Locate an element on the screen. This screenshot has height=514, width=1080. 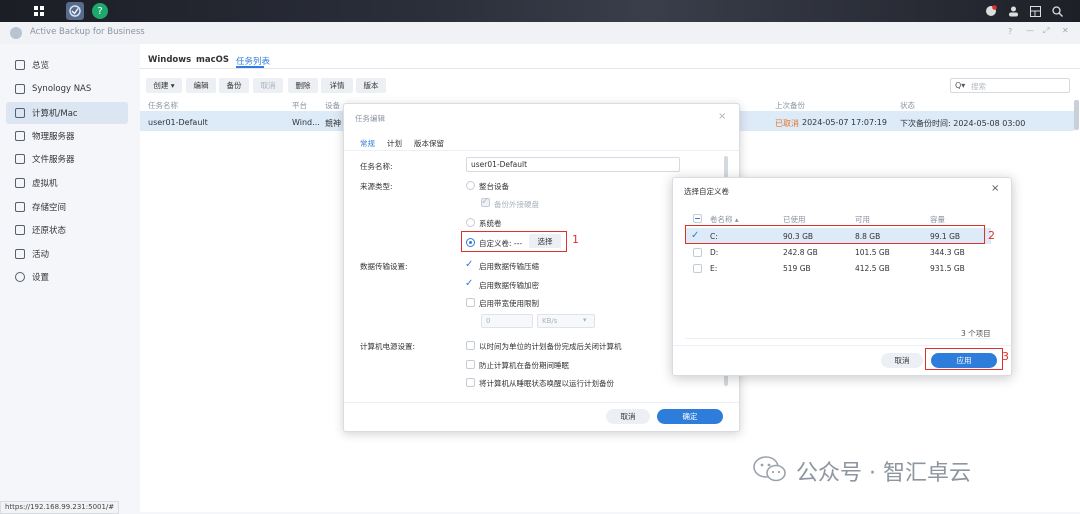
column-header: 平台 is located at coordinates (299, 105).